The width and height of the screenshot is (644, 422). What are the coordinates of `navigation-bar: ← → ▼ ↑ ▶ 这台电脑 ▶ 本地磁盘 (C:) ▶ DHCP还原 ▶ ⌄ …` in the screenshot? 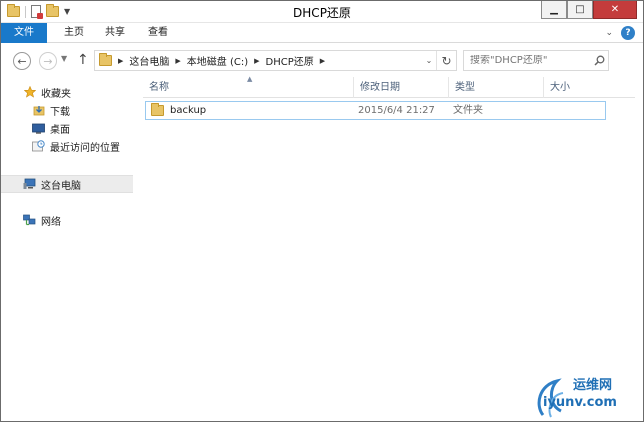 It's located at (322, 60).